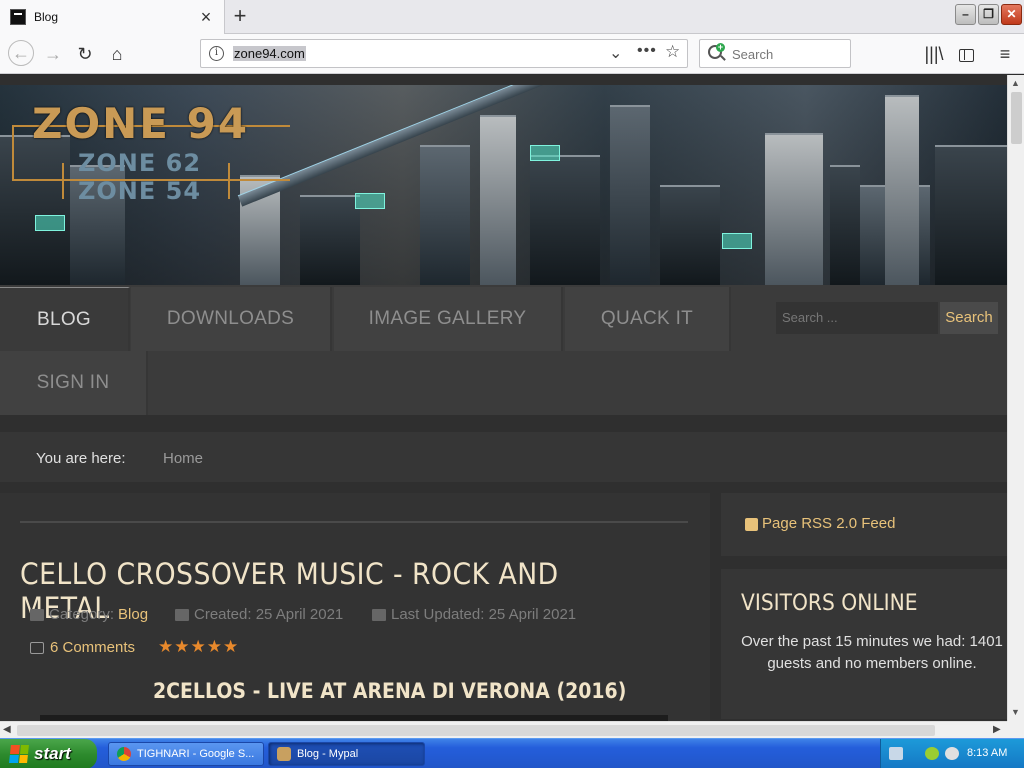 This screenshot has height=768, width=1024. I want to click on close-window-button: ✕, so click(1011, 14).